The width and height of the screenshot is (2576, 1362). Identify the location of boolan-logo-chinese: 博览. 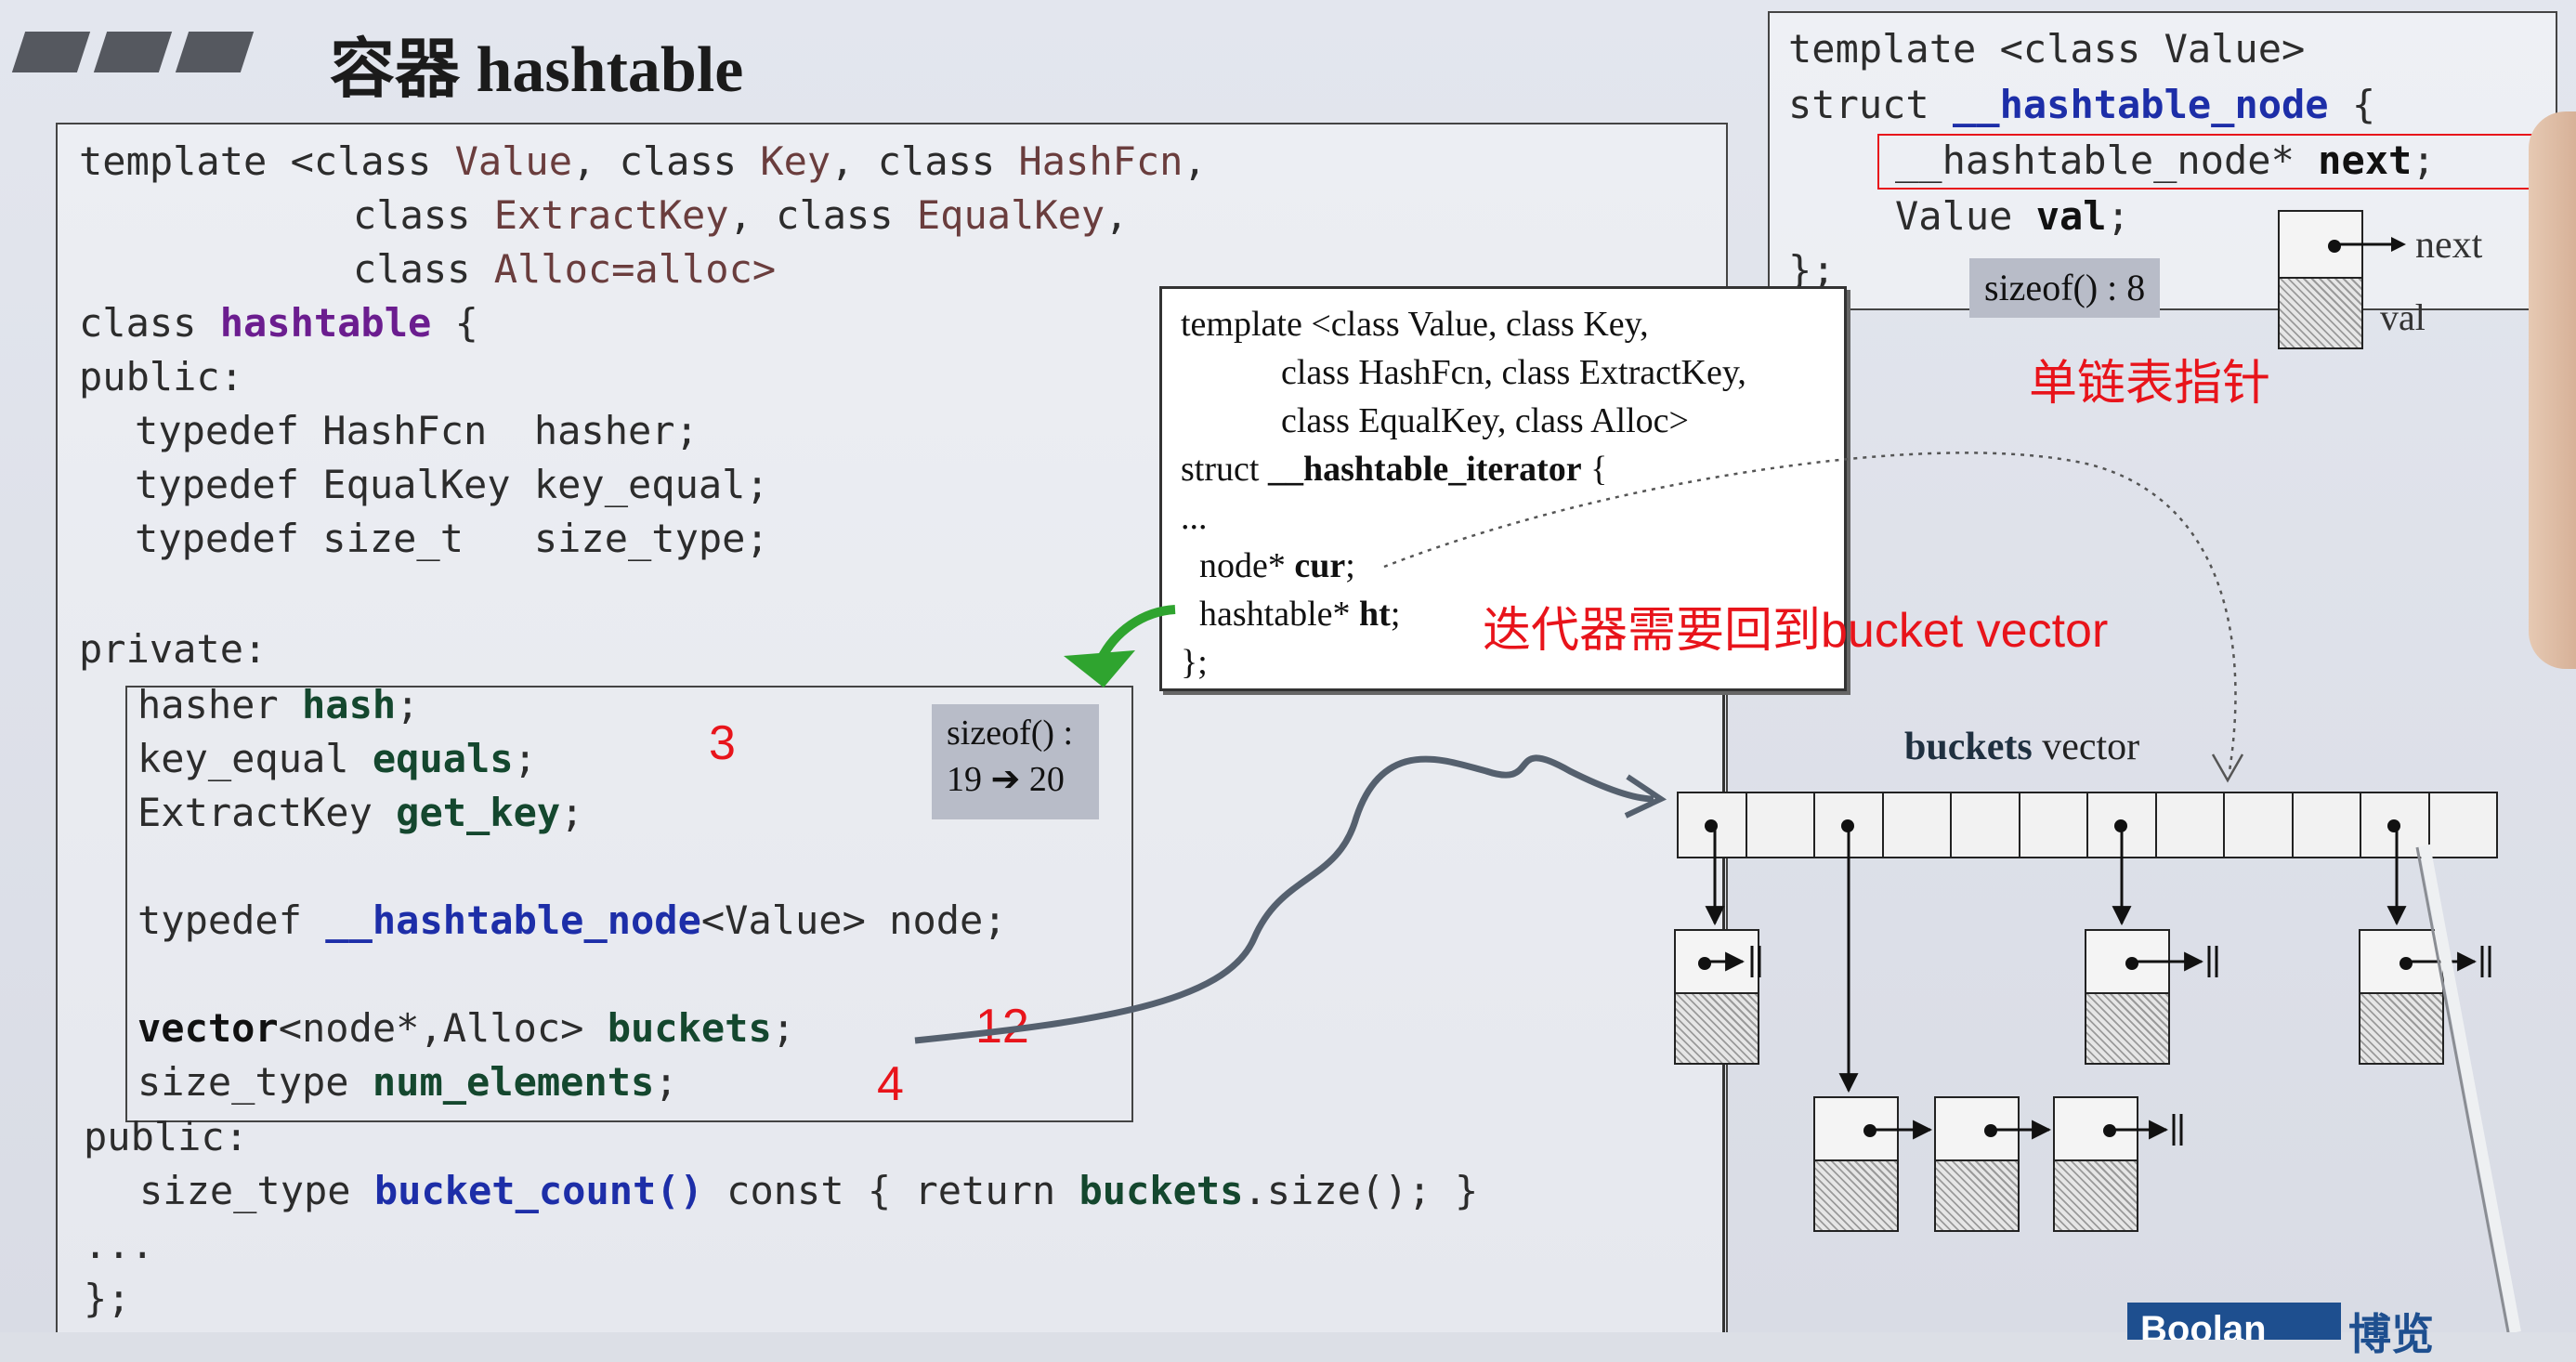
(2391, 1334).